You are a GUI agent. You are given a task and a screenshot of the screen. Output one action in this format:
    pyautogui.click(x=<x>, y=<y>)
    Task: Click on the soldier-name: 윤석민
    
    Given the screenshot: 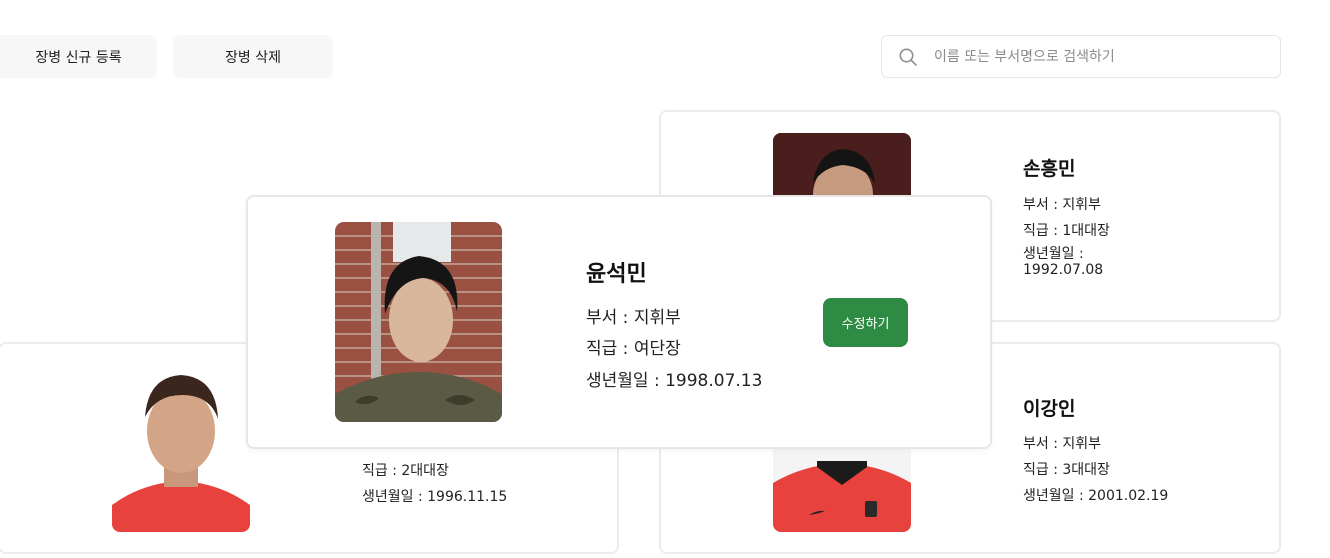 What is the action you would take?
    pyautogui.click(x=616, y=274)
    